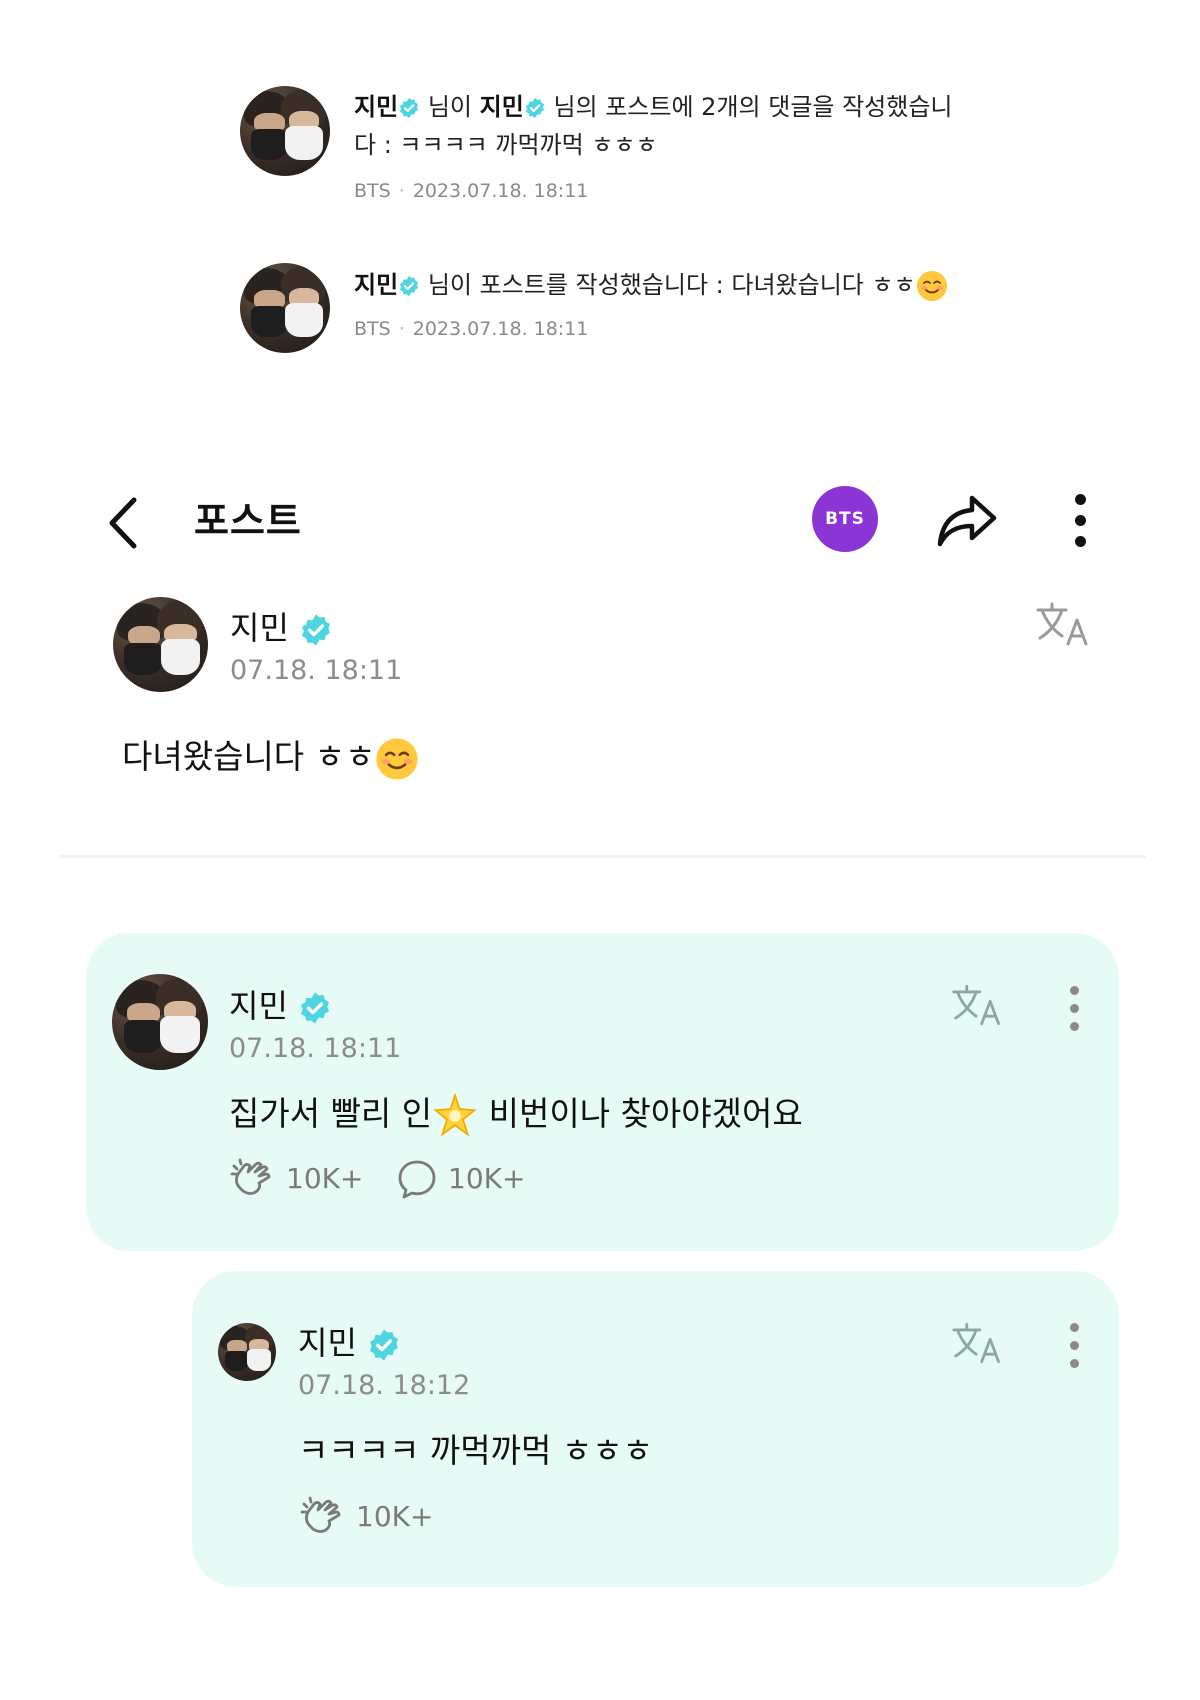 The width and height of the screenshot is (1200, 1700). What do you see at coordinates (124, 523) in the screenshot?
I see `back-chevron-icon` at bounding box center [124, 523].